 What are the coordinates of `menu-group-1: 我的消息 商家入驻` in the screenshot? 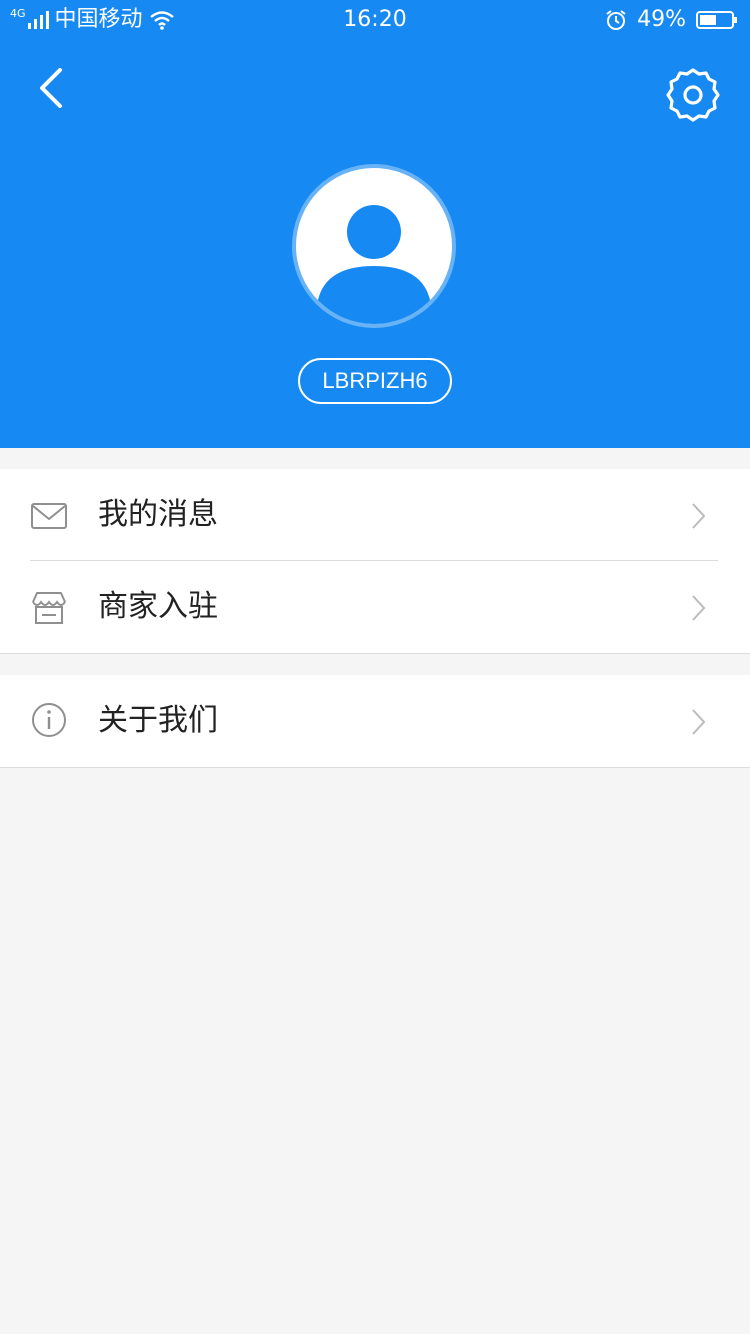 It's located at (375, 561).